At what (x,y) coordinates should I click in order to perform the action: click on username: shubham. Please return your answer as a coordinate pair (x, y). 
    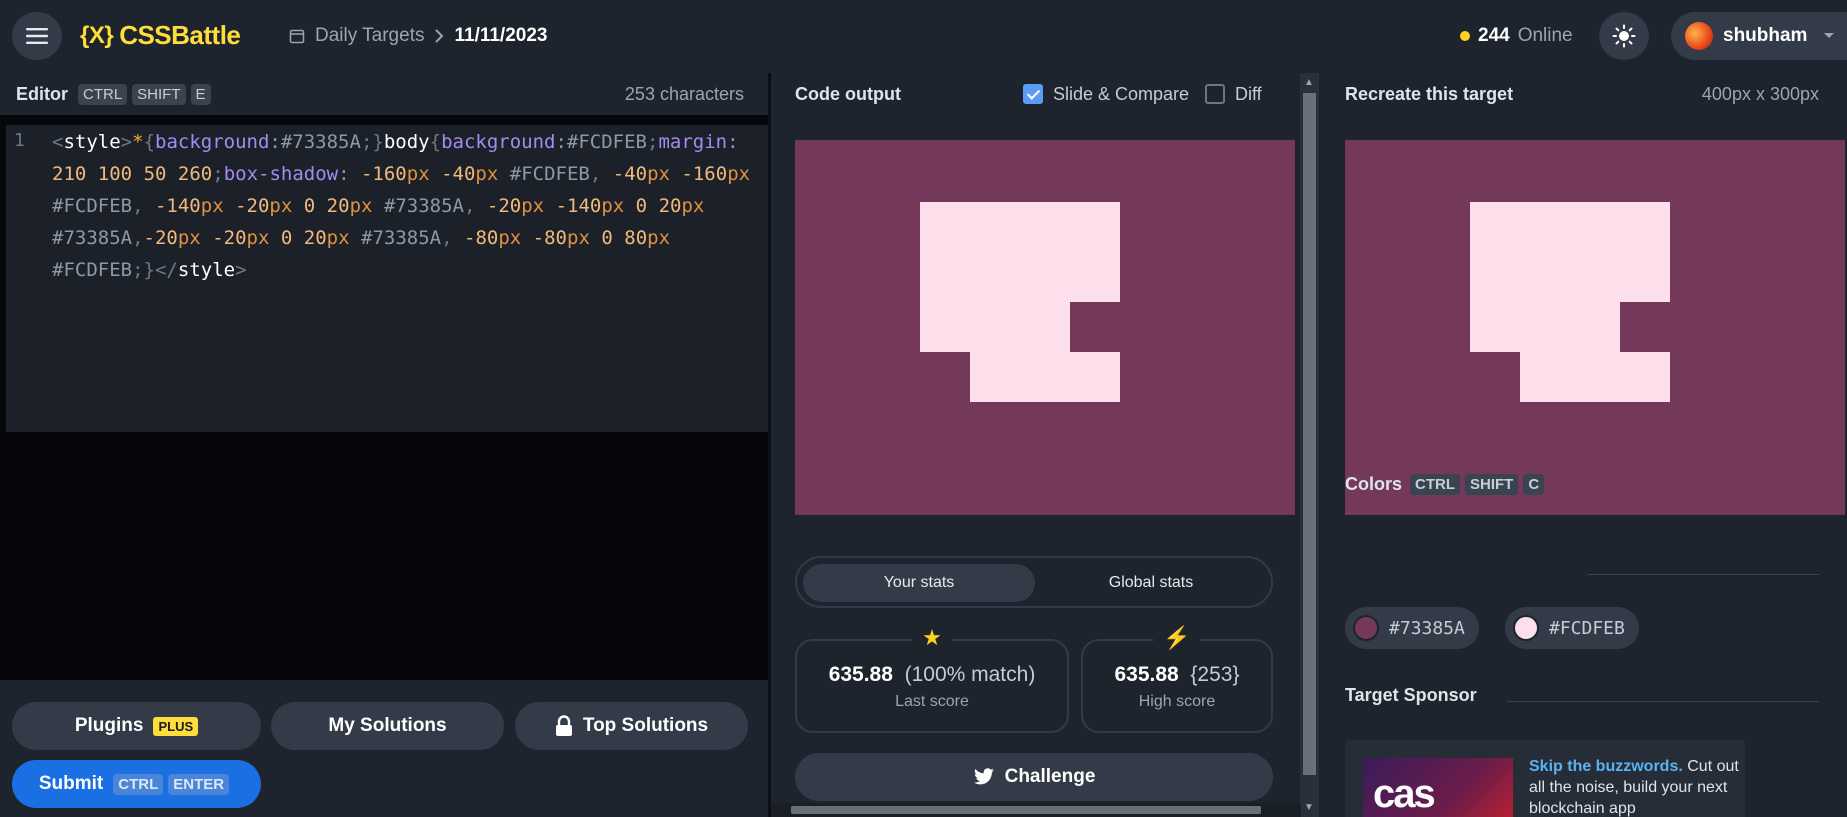
    Looking at the image, I should click on (1765, 35).